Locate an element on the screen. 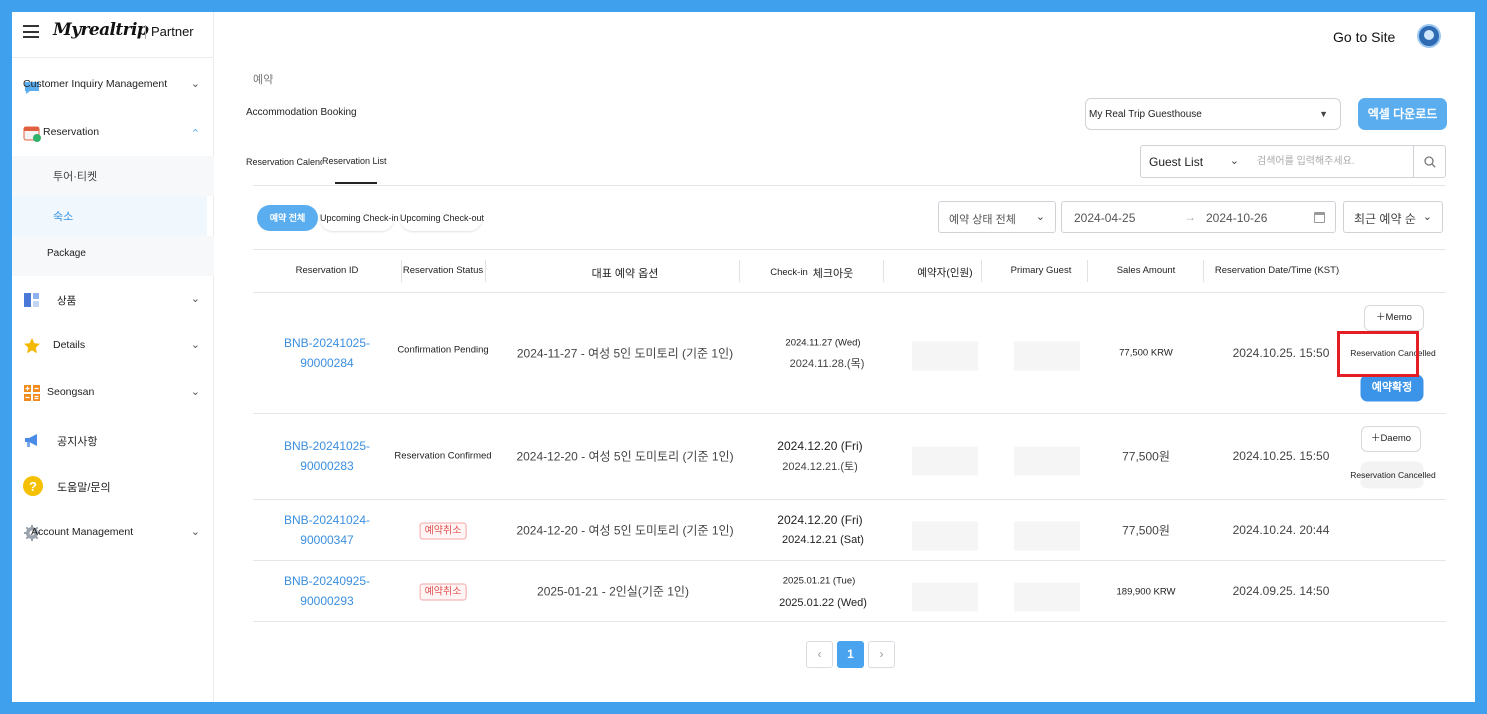  reservation-id-part: BNB-20241024- is located at coordinates (327, 520).